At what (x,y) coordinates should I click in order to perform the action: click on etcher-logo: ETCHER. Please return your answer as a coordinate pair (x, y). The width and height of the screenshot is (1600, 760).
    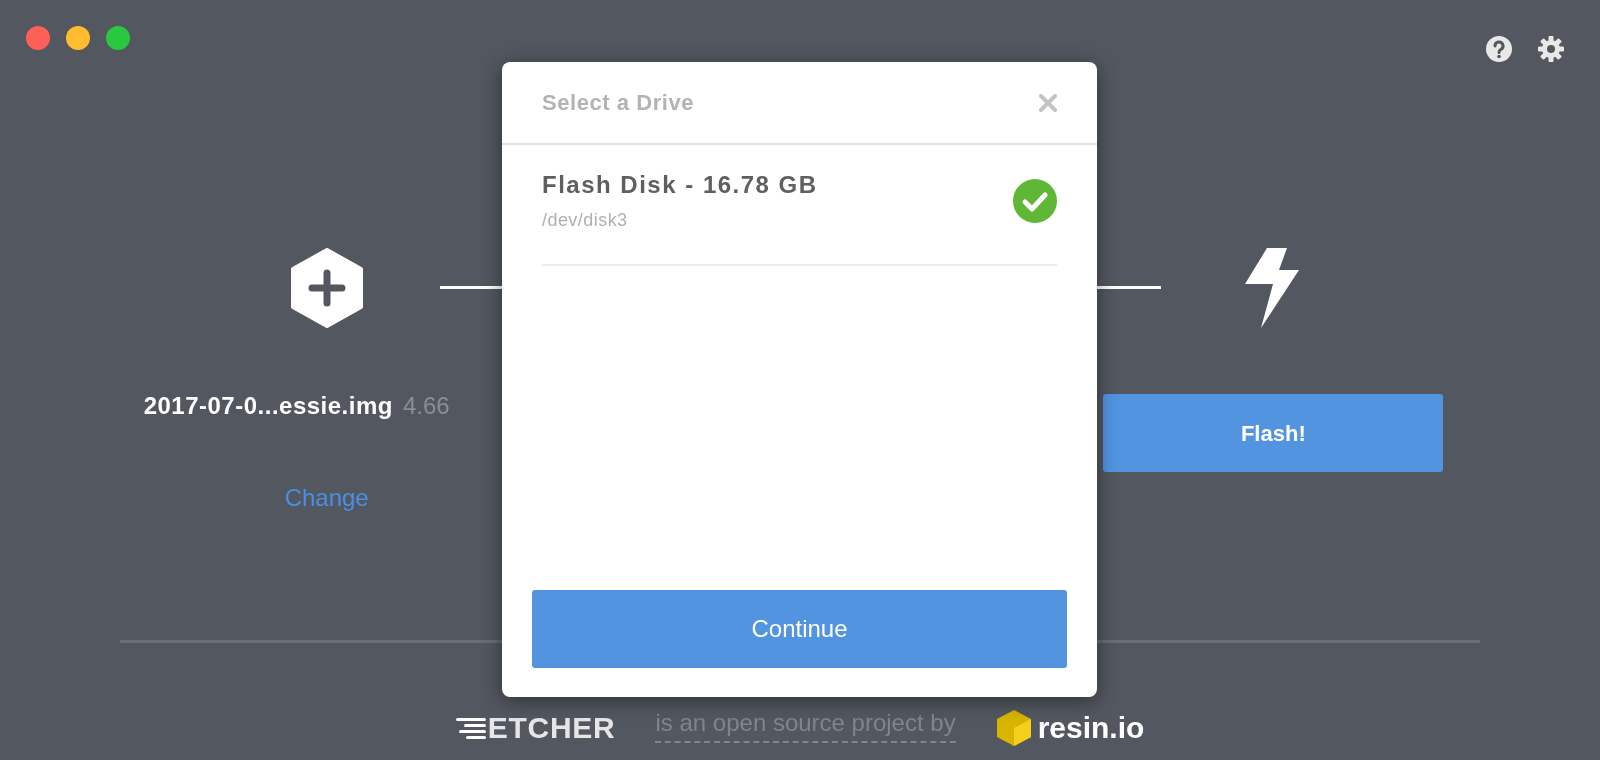
    Looking at the image, I should click on (535, 727).